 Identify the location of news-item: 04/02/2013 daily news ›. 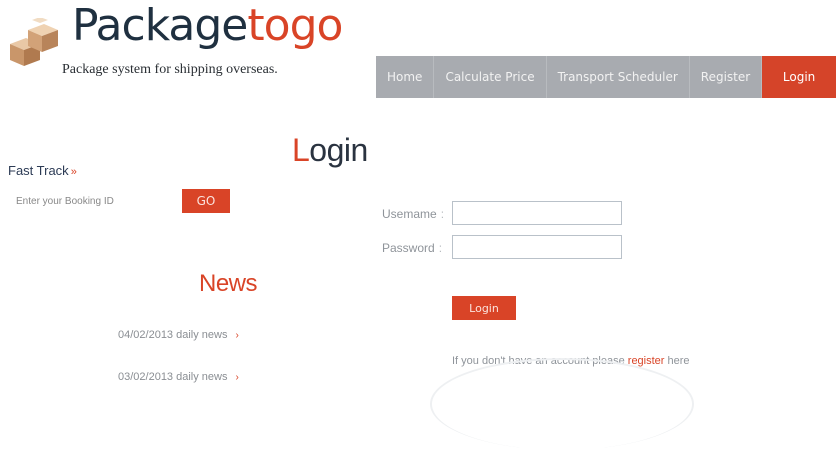
(178, 335).